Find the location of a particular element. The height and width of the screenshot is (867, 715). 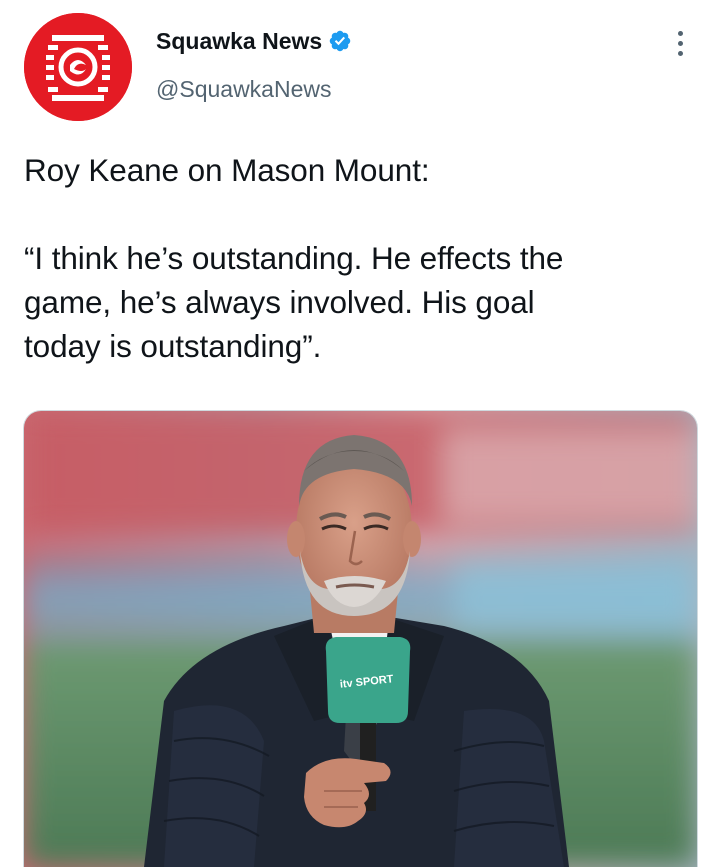

tweet-text-line: Roy Keane on Mason Mount: is located at coordinates (227, 170).